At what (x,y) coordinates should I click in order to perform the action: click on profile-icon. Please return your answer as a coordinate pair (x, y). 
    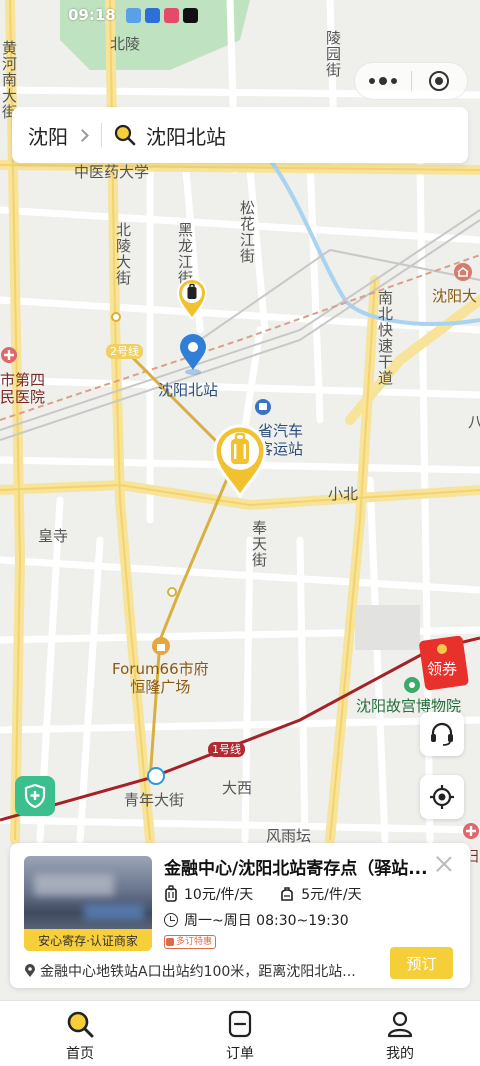
    Looking at the image, I should click on (400, 1024).